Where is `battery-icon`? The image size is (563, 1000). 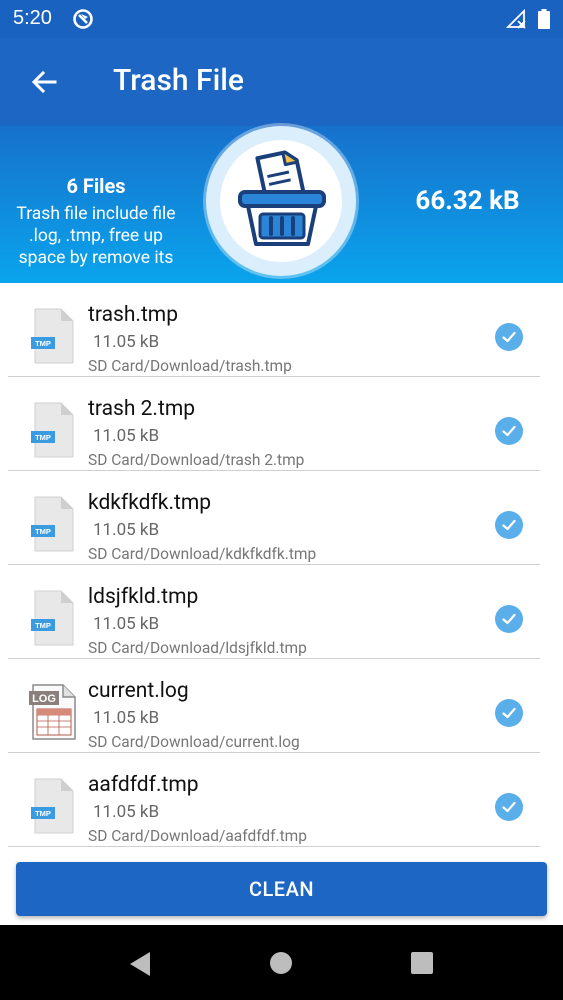 battery-icon is located at coordinates (544, 21).